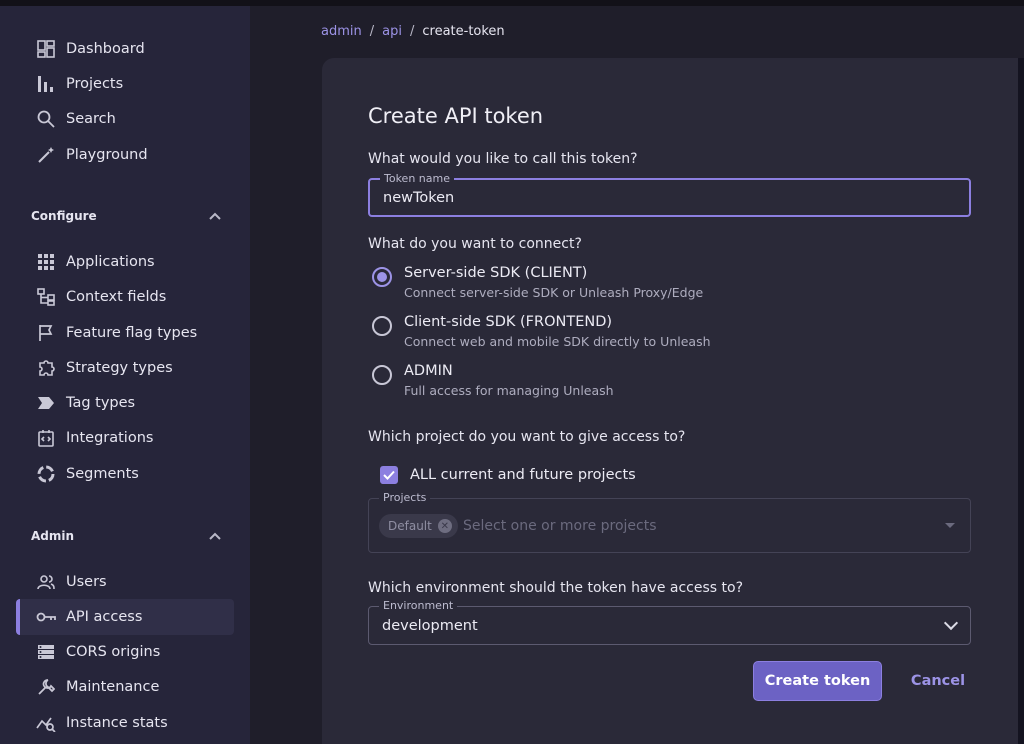 This screenshot has height=744, width=1024. Describe the element at coordinates (86, 582) in the screenshot. I see `sidebar-item-label: Users` at that location.